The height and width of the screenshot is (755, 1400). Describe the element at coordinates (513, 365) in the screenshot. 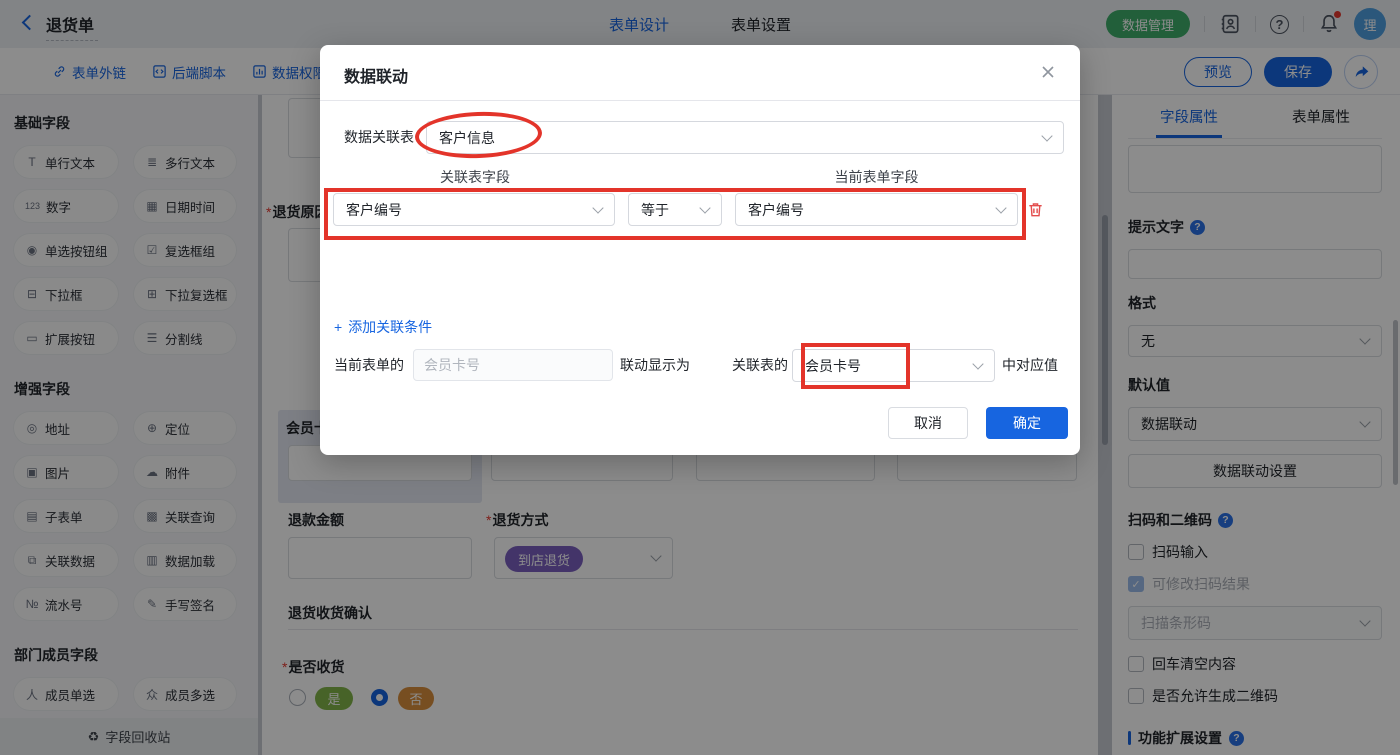

I see `current-field-input` at that location.